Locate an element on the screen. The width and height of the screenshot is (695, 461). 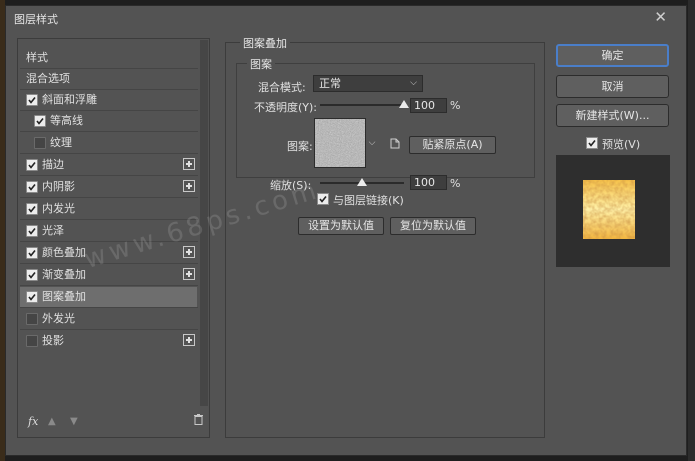
scale-slider-thumb is located at coordinates (362, 182).